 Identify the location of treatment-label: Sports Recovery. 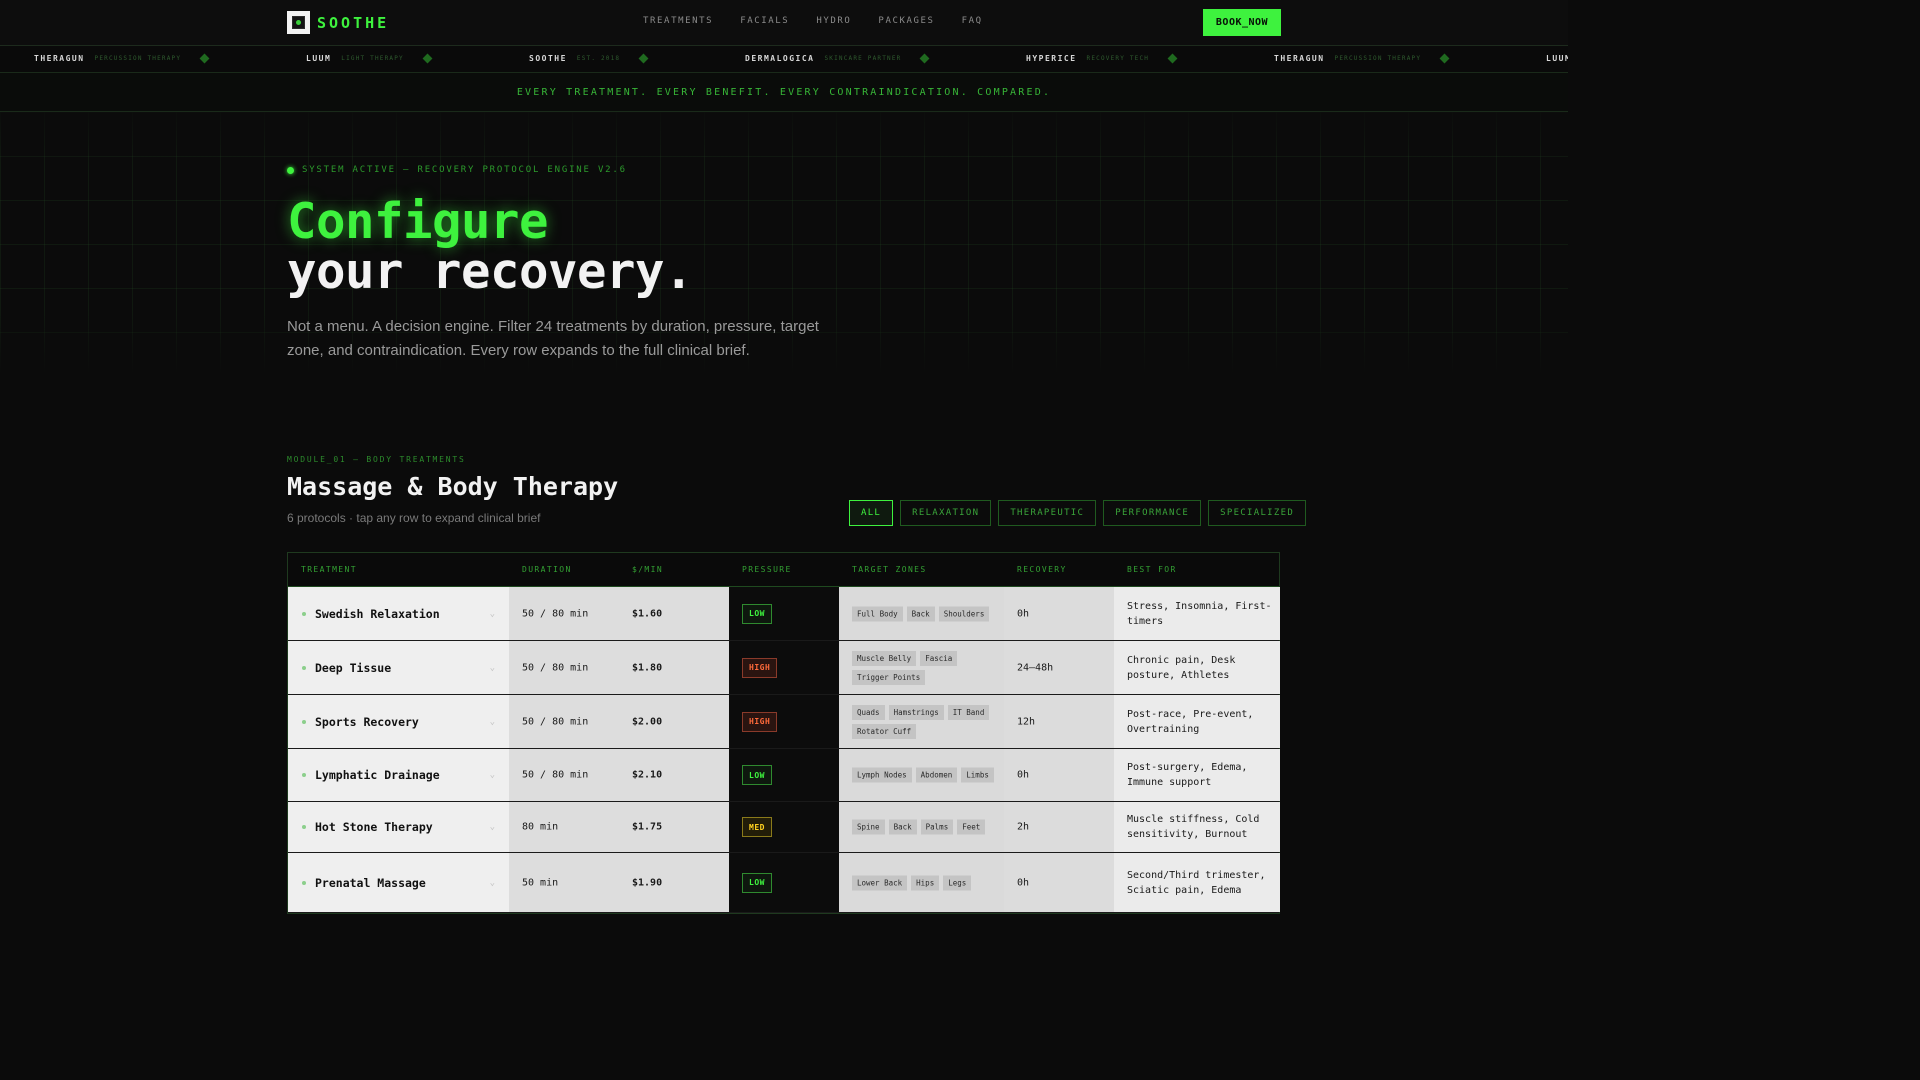
(367, 721).